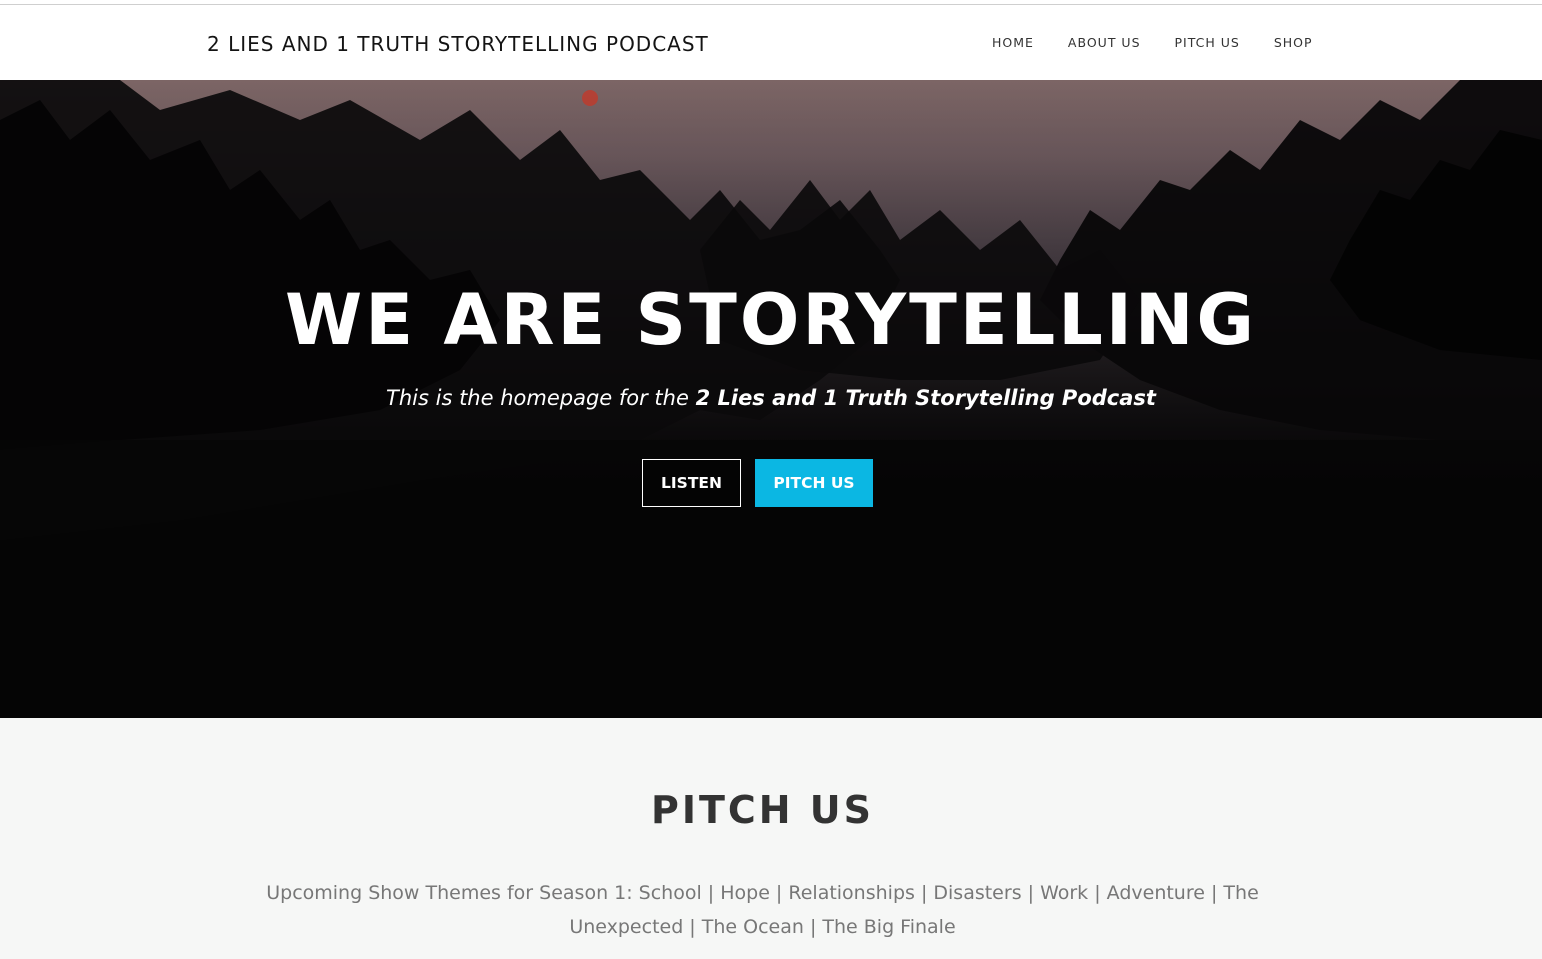 The width and height of the screenshot is (1542, 959). Describe the element at coordinates (771, 320) in the screenshot. I see `hero-title: WE ARE STORYTELLING` at that location.